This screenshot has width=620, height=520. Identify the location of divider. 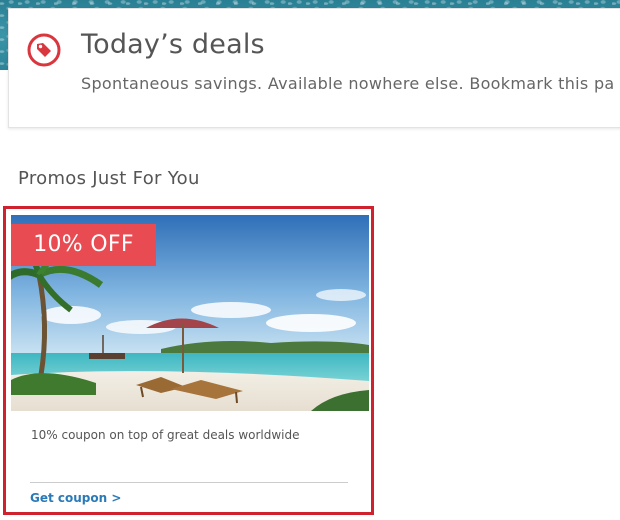
(189, 482).